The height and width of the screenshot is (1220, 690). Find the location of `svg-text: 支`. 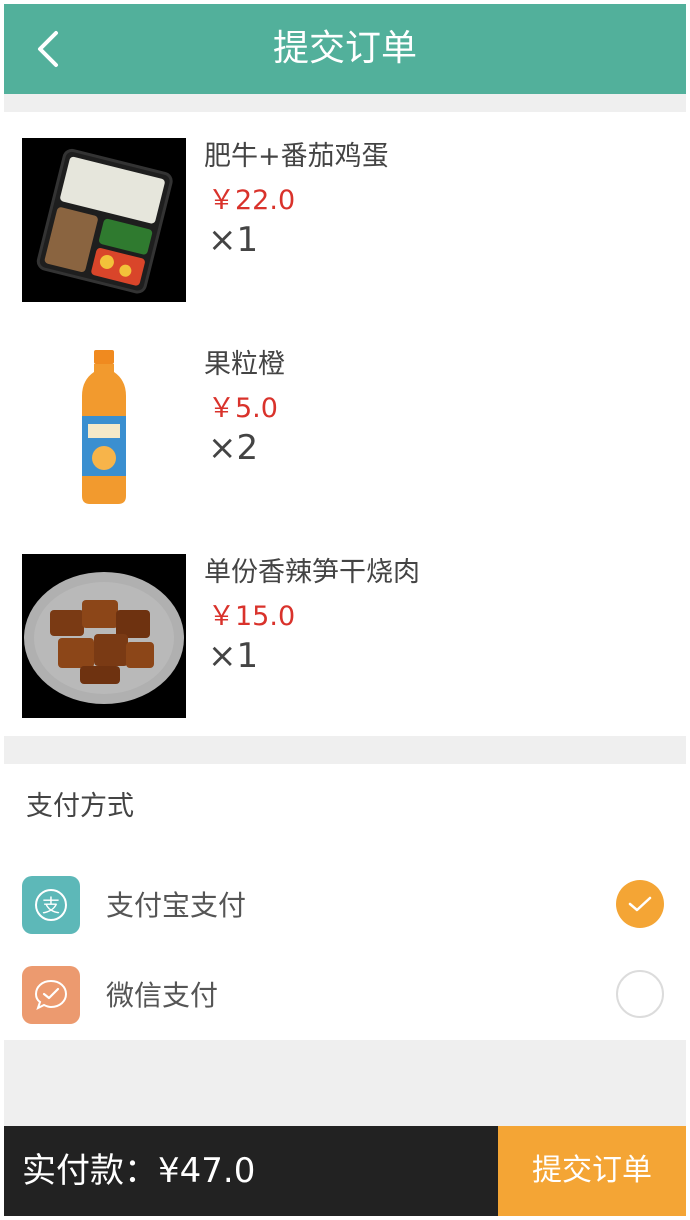

svg-text: 支 is located at coordinates (51, 906).